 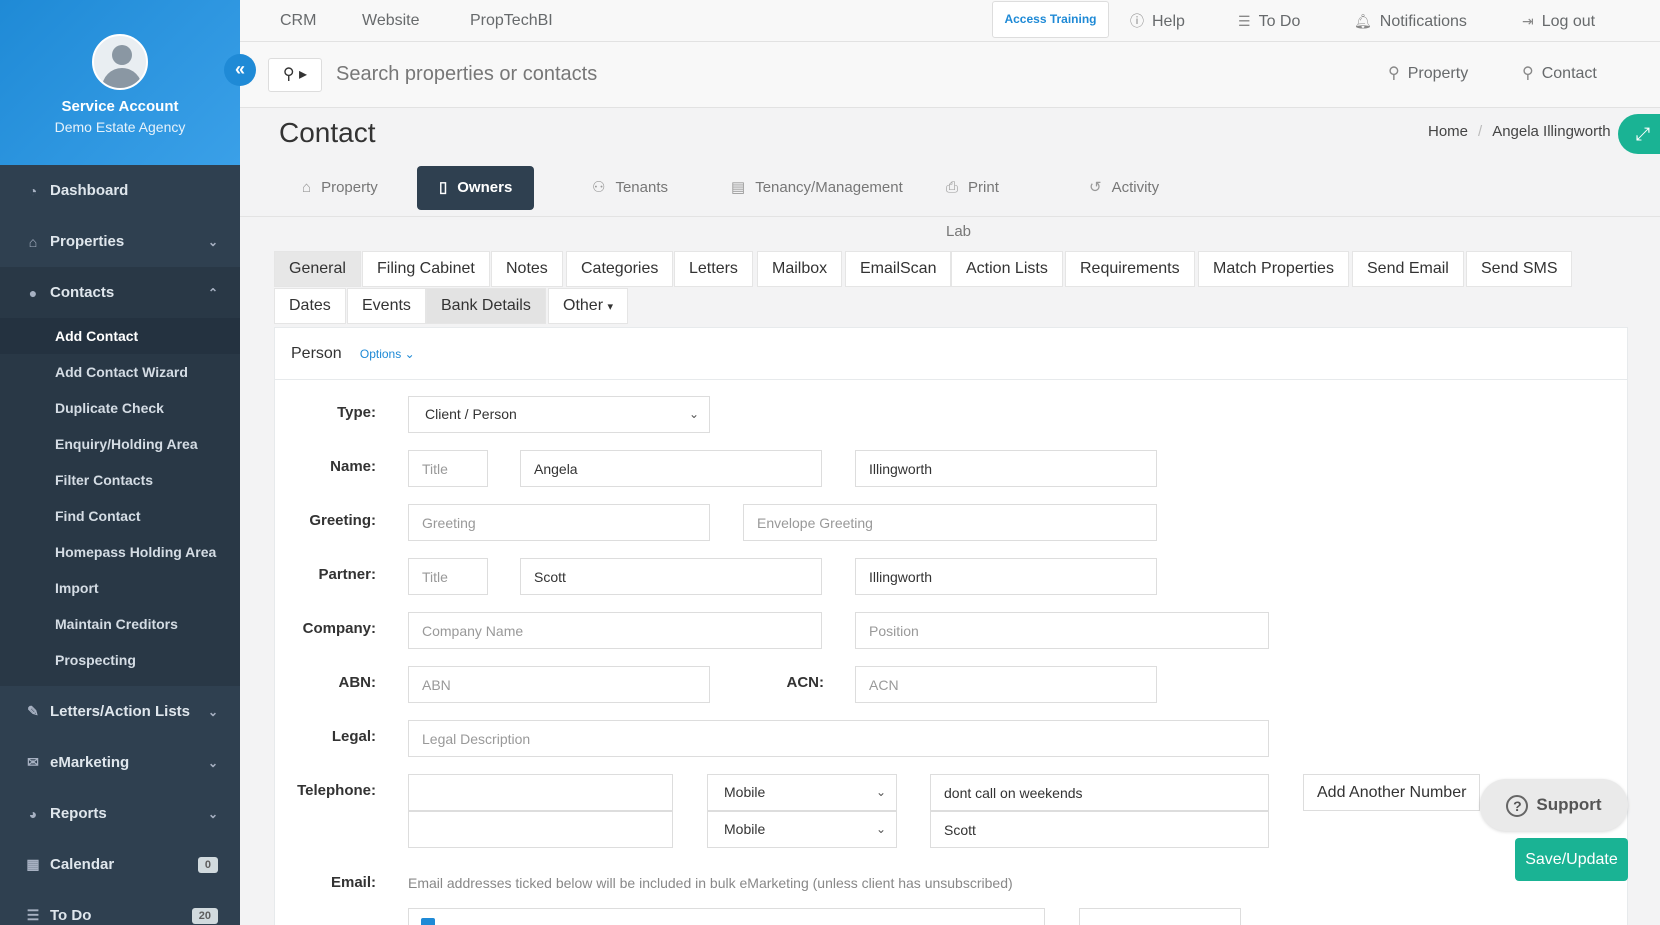 I want to click on top-link-proptechbi: PropTechBI, so click(x=511, y=21).